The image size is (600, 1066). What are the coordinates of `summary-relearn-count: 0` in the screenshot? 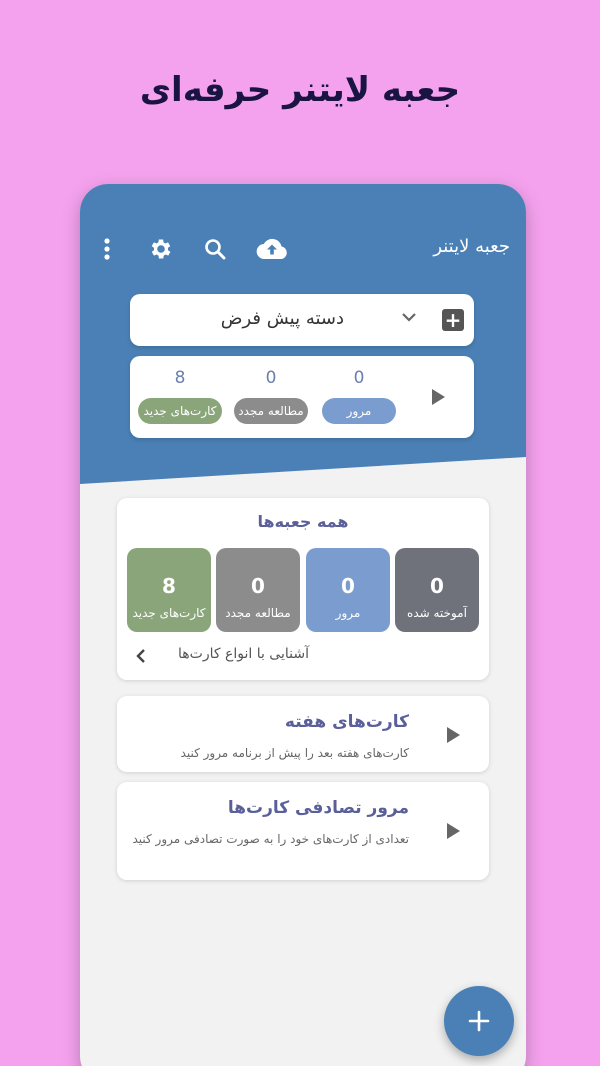 It's located at (271, 378).